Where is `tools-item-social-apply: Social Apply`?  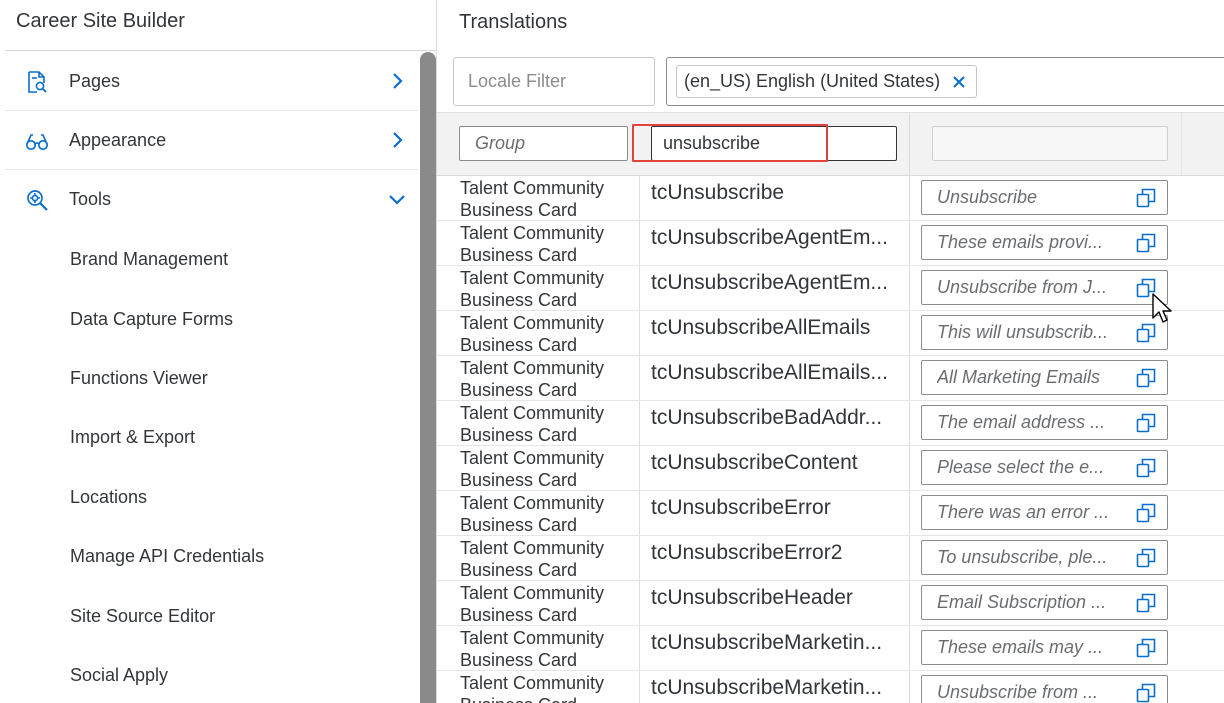 tools-item-social-apply: Social Apply is located at coordinates (119, 675).